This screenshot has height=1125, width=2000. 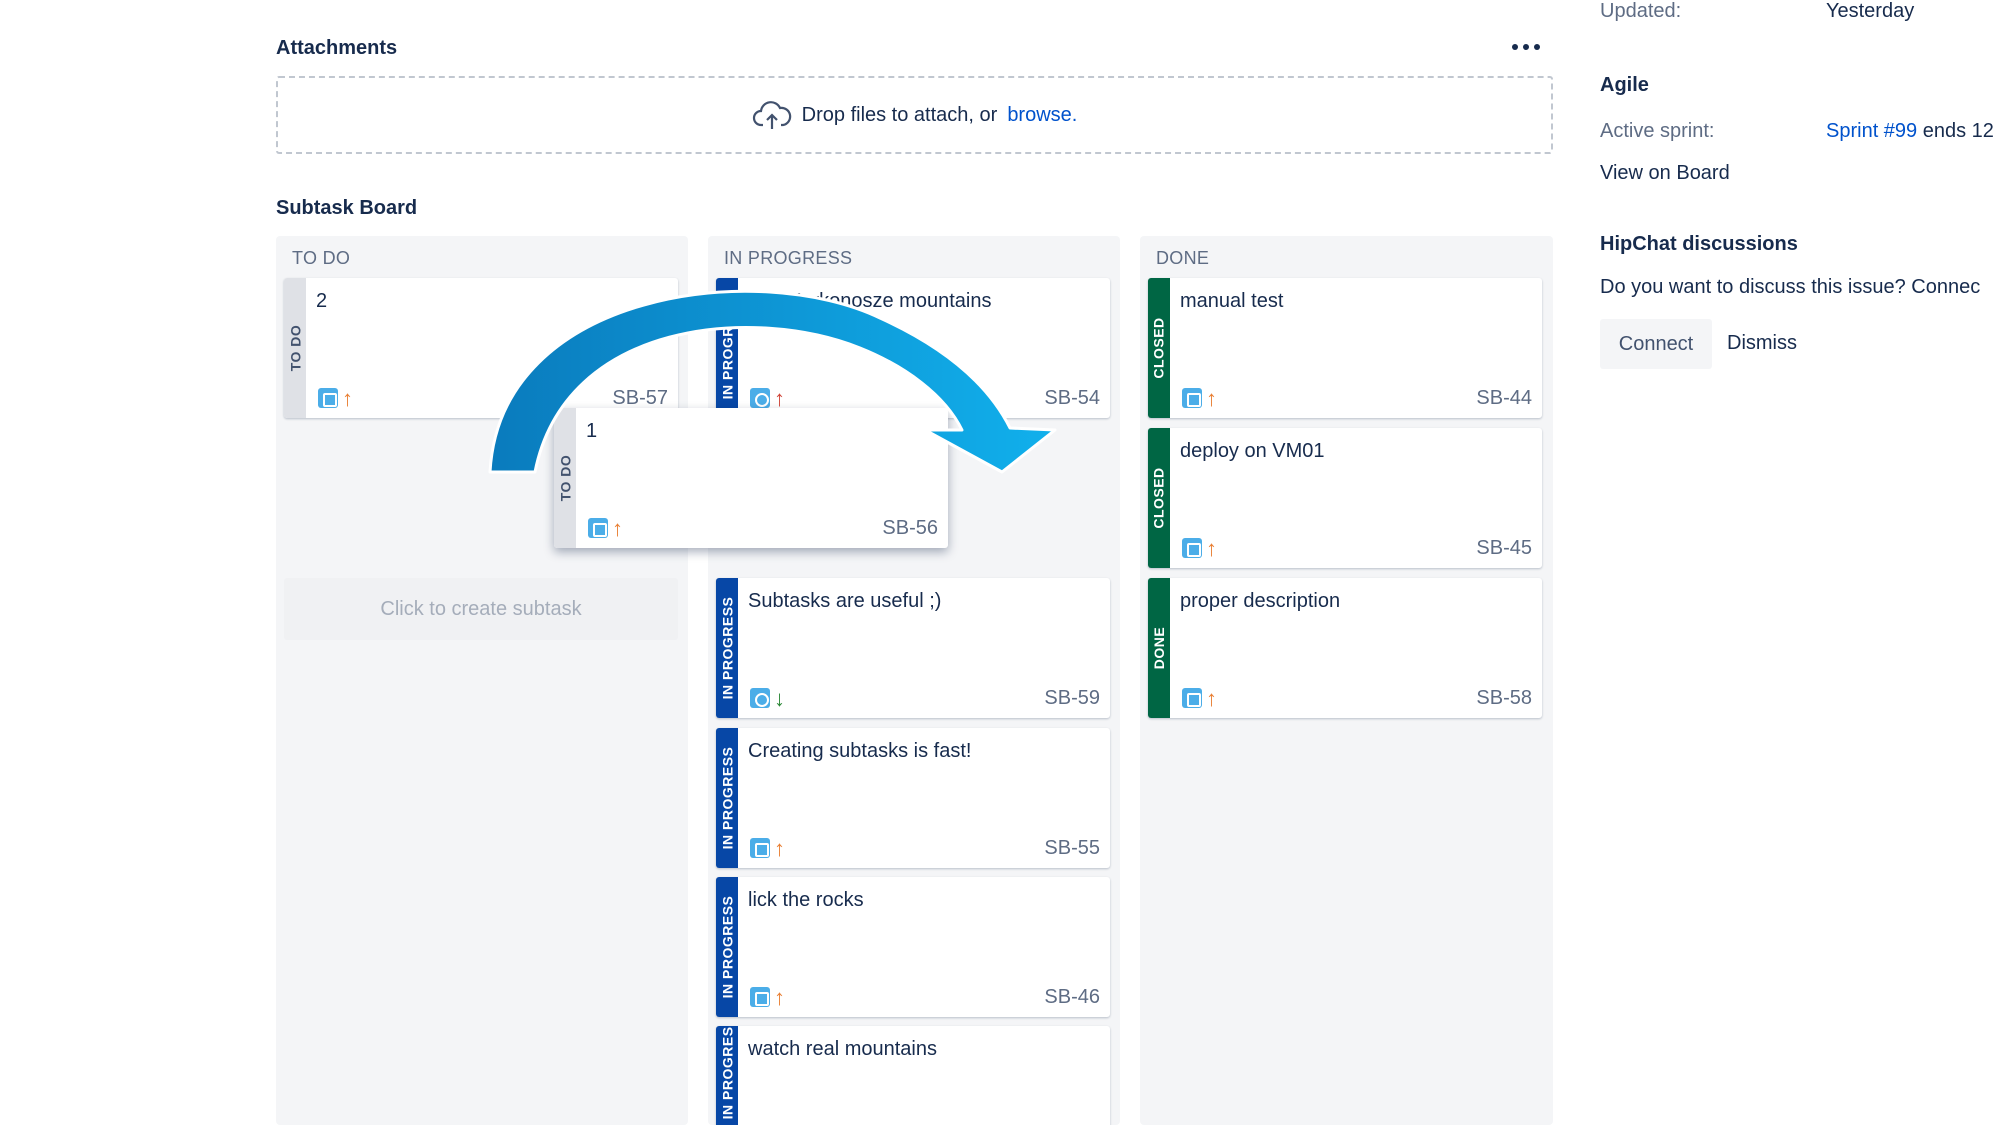 What do you see at coordinates (1072, 398) in the screenshot?
I see `card-key: SB-54` at bounding box center [1072, 398].